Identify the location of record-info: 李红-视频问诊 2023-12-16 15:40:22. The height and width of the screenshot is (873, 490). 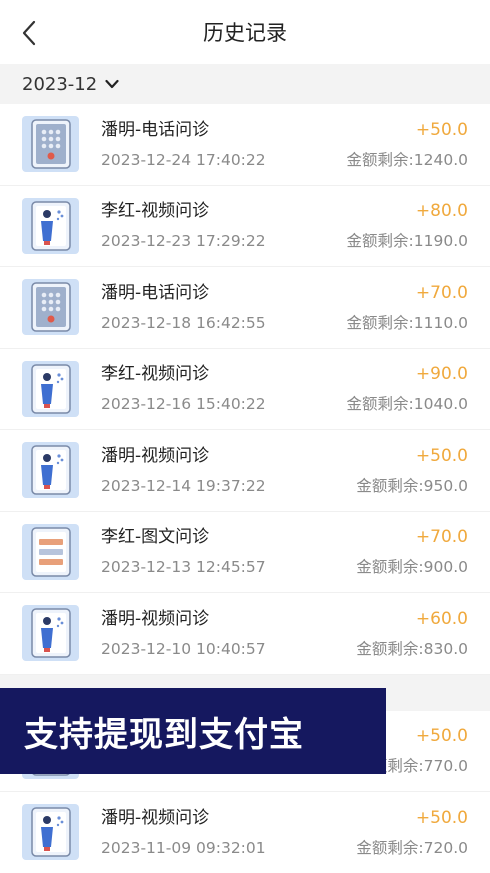
(224, 388).